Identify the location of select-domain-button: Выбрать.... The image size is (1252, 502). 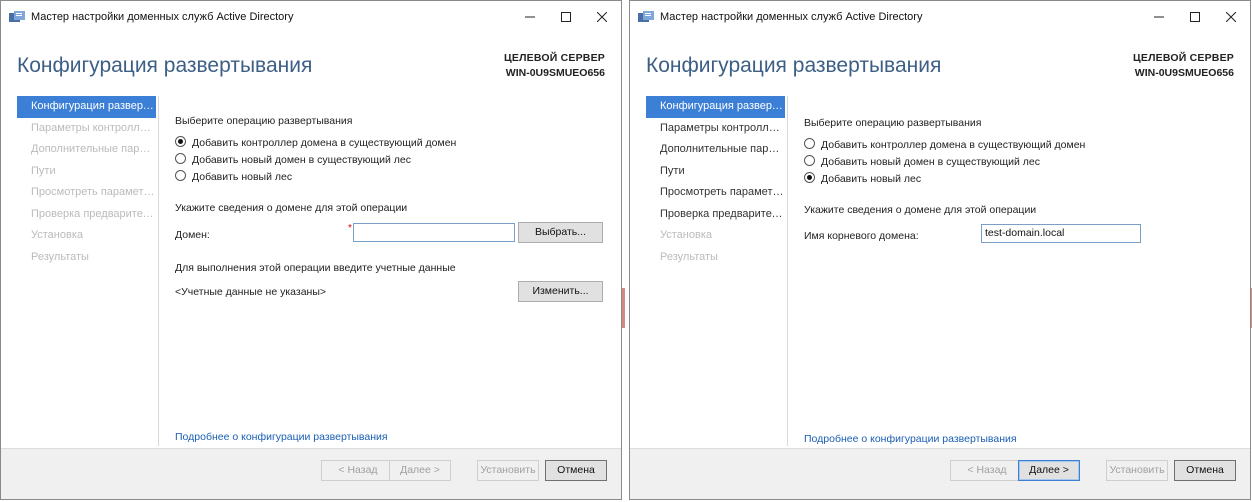
(560, 232).